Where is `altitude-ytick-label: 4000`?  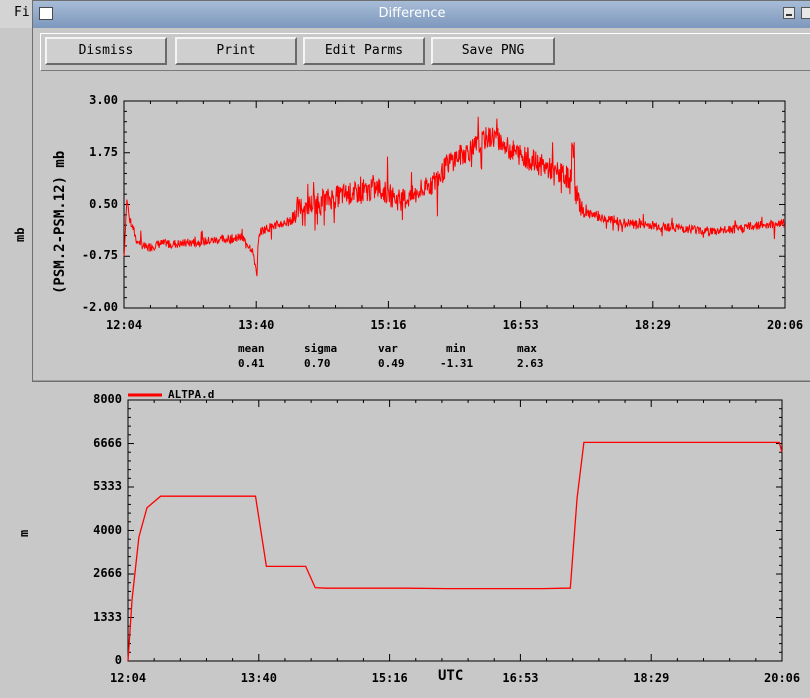
altitude-ytick-label: 4000 is located at coordinates (107, 529).